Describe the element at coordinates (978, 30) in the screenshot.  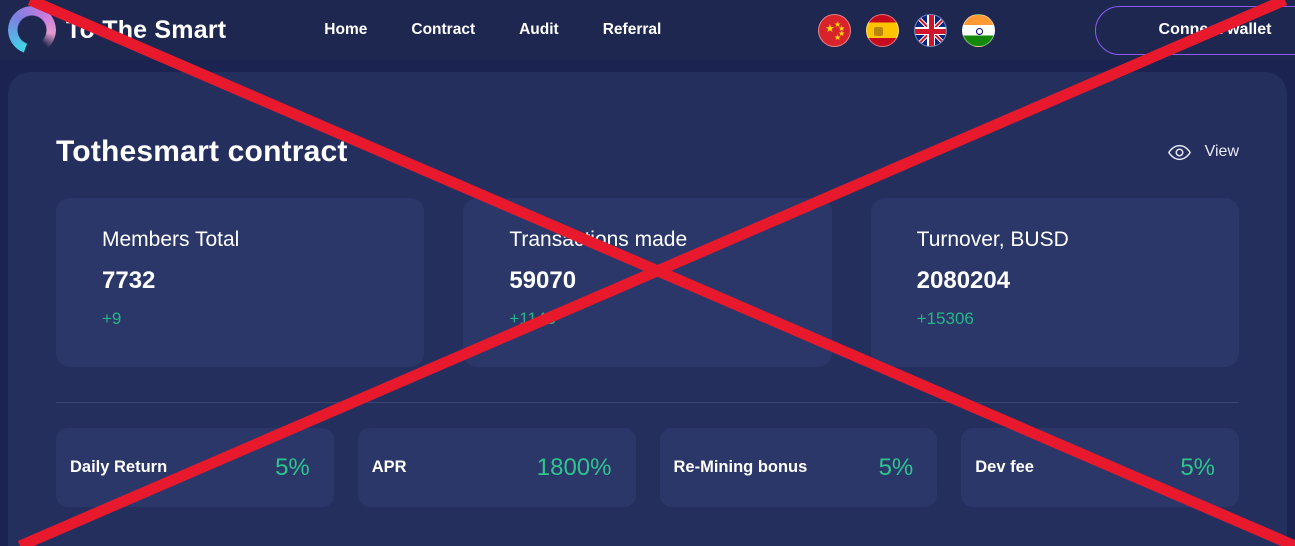
I see `flag-india-icon` at that location.